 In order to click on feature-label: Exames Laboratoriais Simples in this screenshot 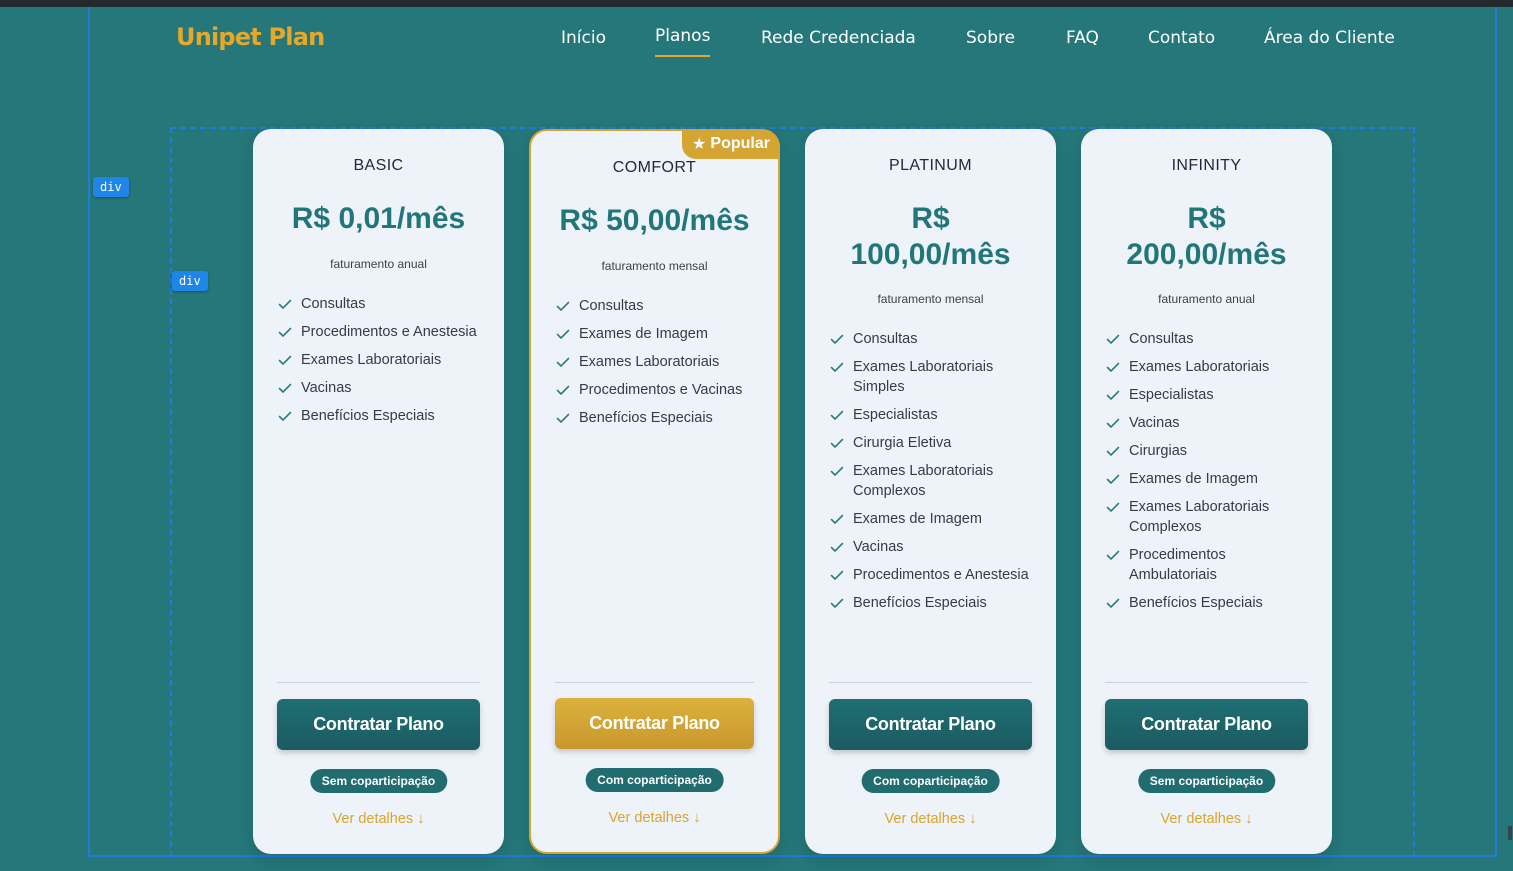, I will do `click(923, 377)`.